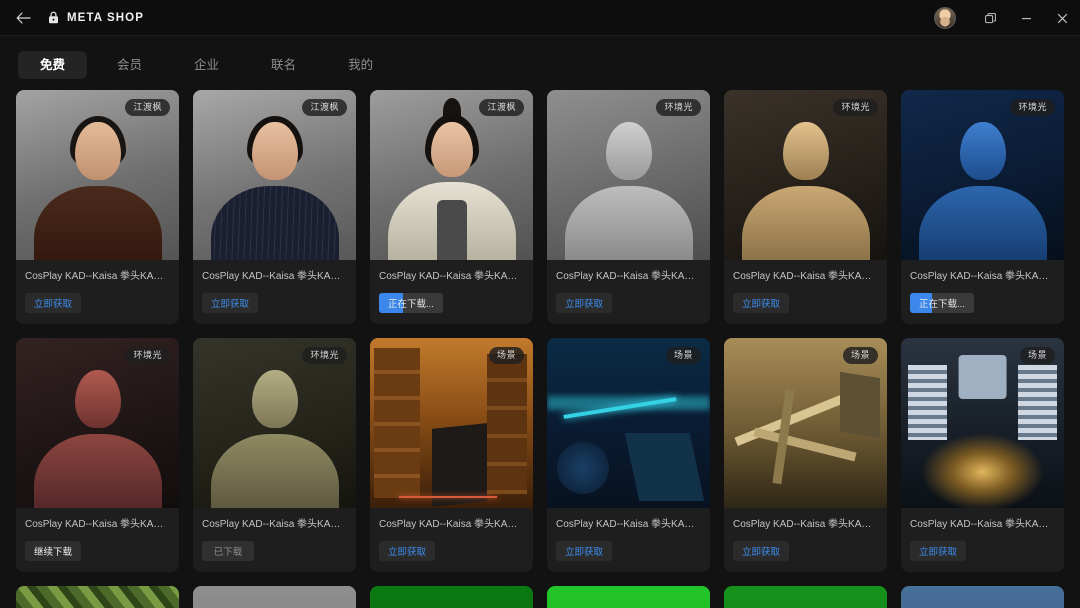  I want to click on tab-label: 联名, so click(284, 64).